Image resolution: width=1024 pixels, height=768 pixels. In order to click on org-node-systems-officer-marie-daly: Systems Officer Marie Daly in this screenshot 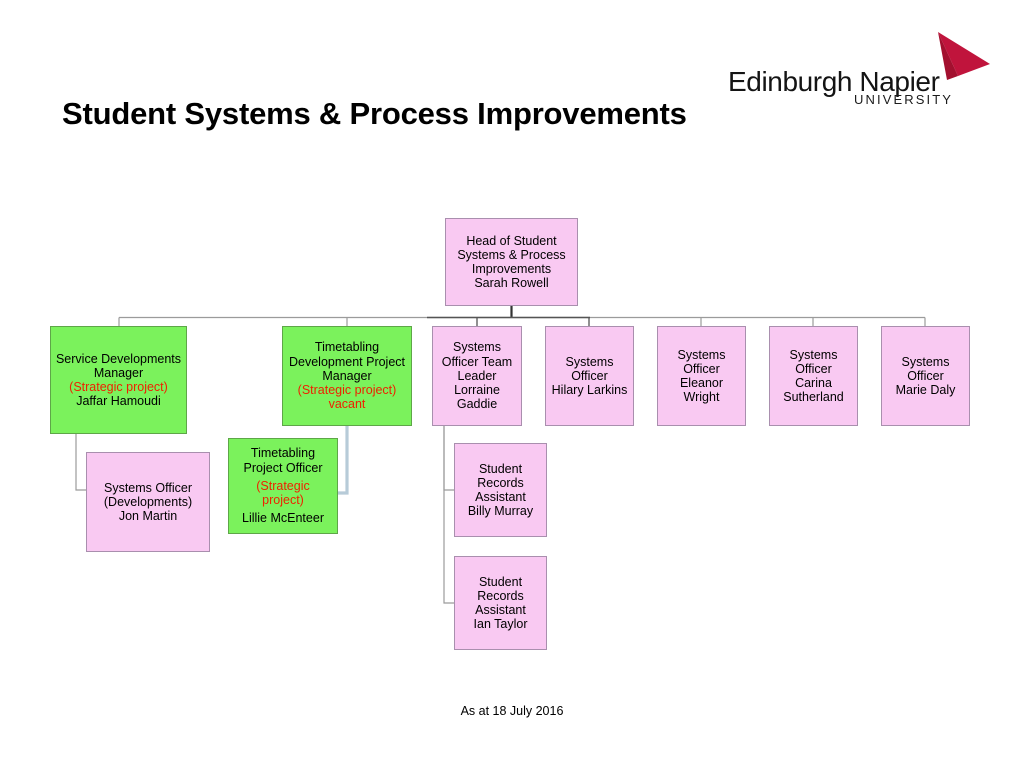, I will do `click(925, 376)`.